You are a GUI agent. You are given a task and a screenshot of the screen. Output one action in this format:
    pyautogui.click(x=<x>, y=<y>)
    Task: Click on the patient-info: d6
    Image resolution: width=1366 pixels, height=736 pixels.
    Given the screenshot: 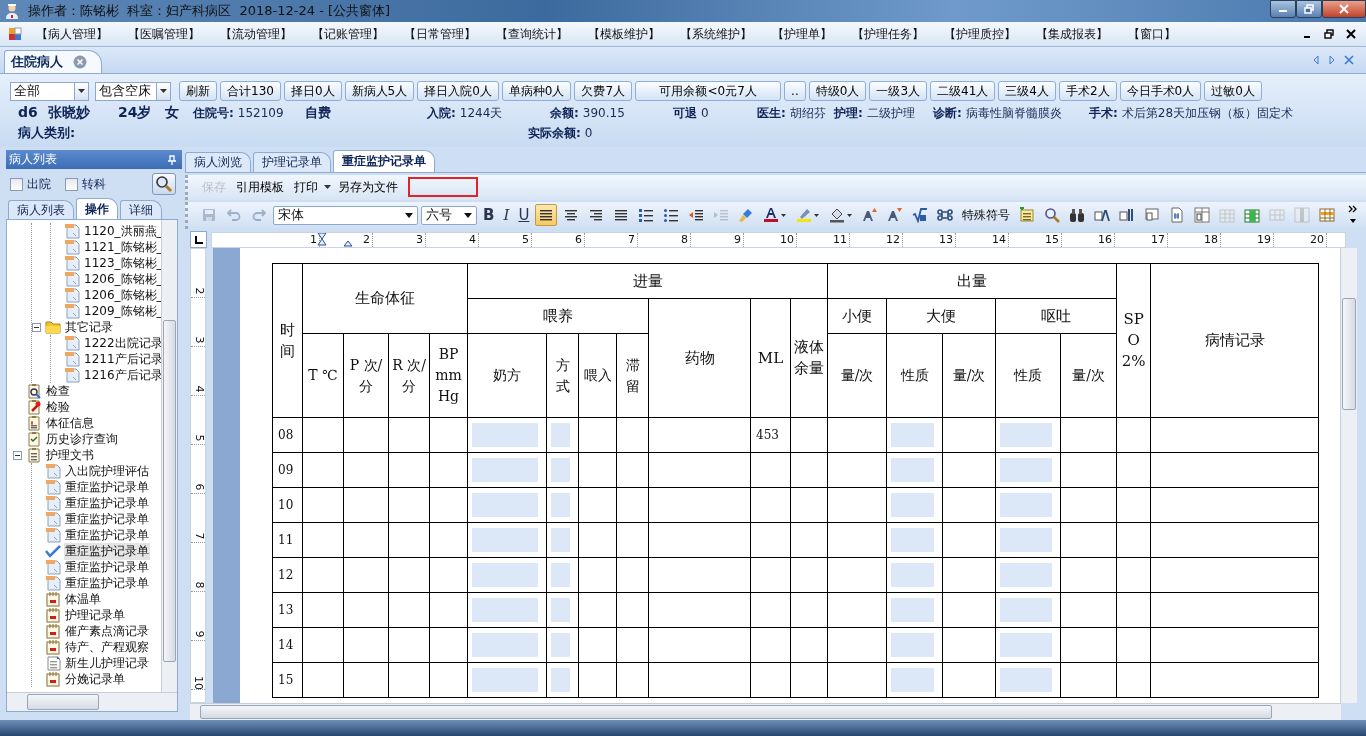 What is the action you would take?
    pyautogui.click(x=28, y=112)
    